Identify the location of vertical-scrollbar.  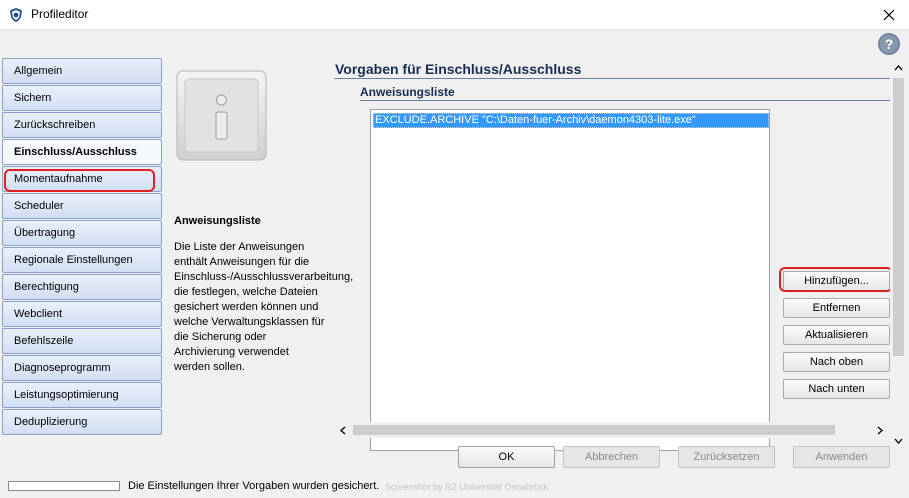
(898, 263).